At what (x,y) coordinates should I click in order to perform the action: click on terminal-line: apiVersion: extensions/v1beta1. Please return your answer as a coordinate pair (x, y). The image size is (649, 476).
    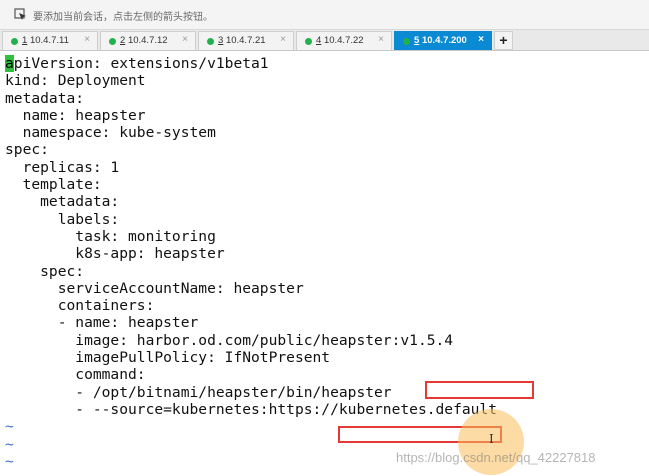
    Looking at the image, I should click on (137, 63).